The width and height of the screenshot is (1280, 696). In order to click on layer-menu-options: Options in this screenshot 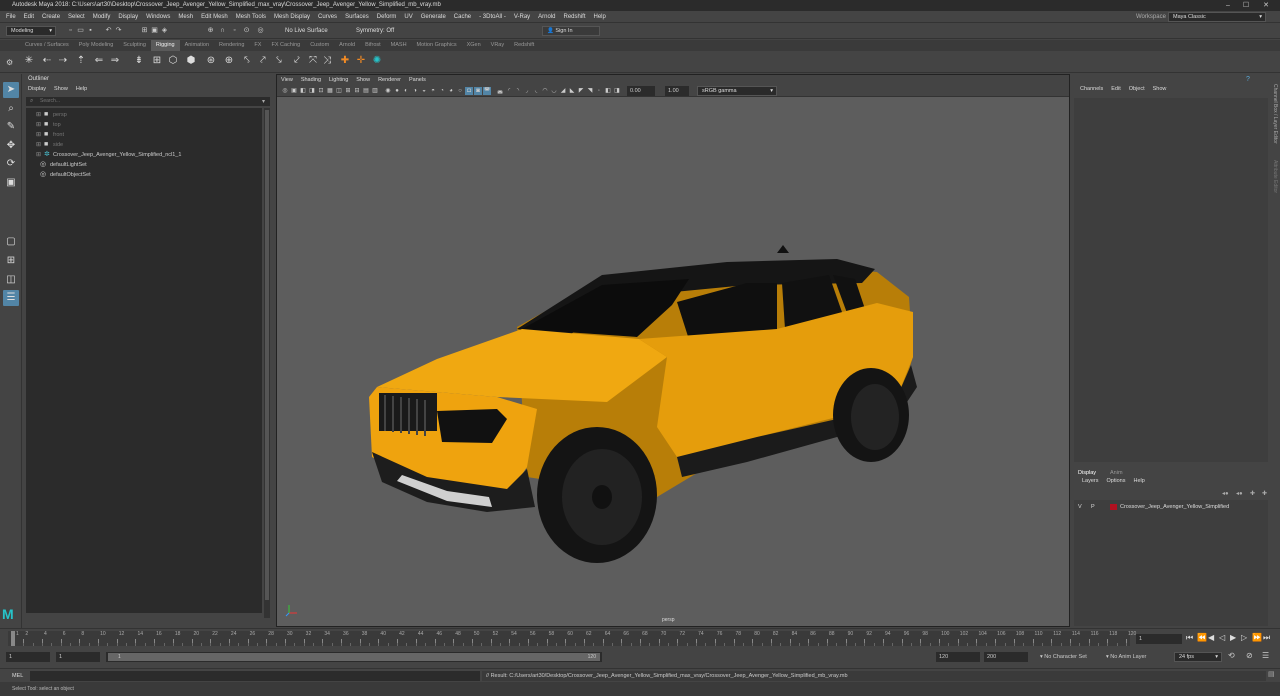, I will do `click(1116, 481)`.